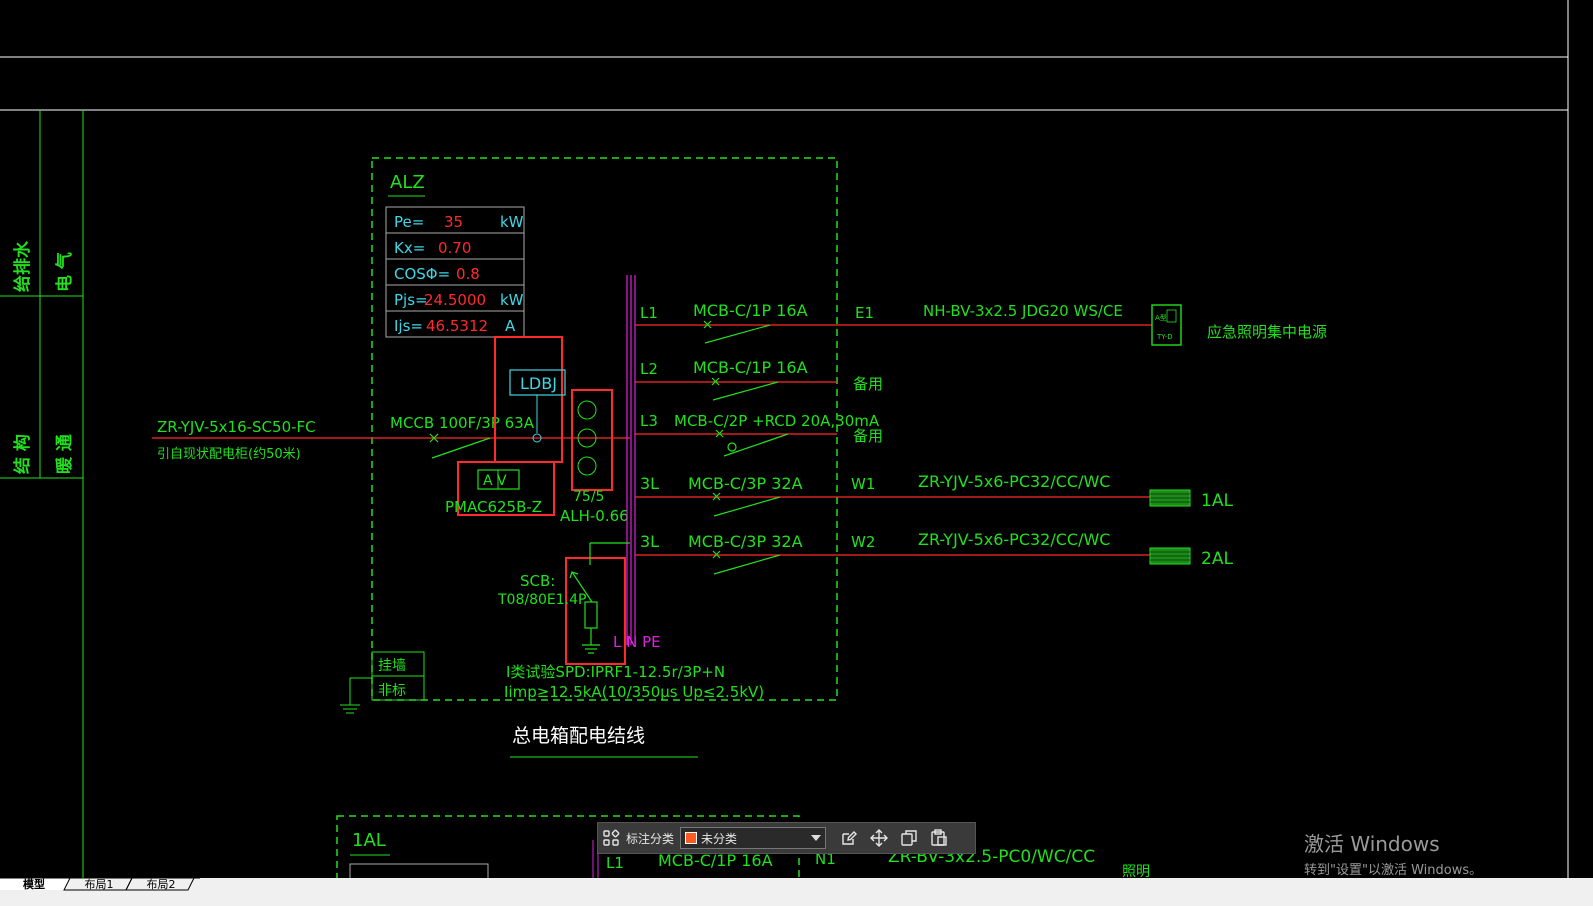  Describe the element at coordinates (22, 266) in the screenshot. I see `side-label-water: 给排水` at that location.